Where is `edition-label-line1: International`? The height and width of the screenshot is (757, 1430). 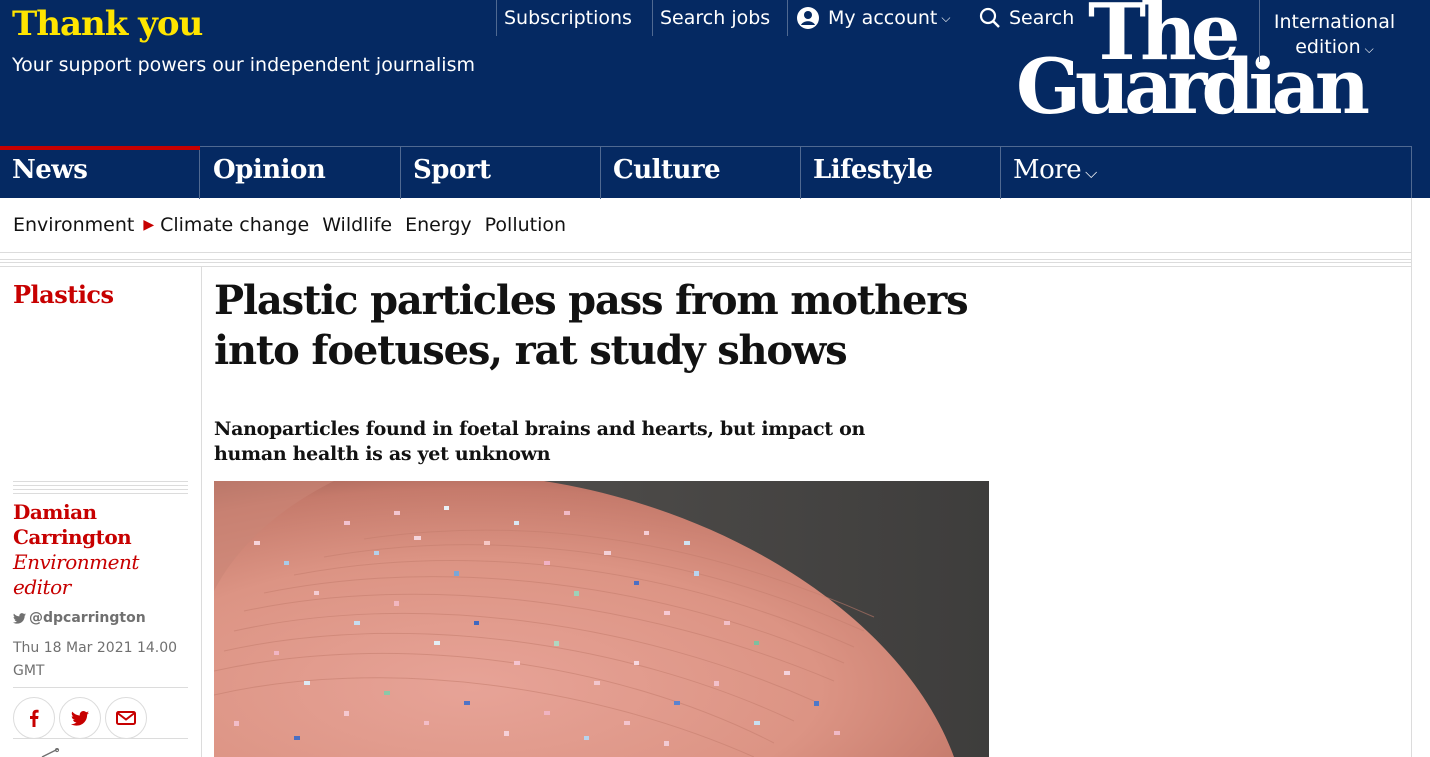 edition-label-line1: International is located at coordinates (1334, 22).